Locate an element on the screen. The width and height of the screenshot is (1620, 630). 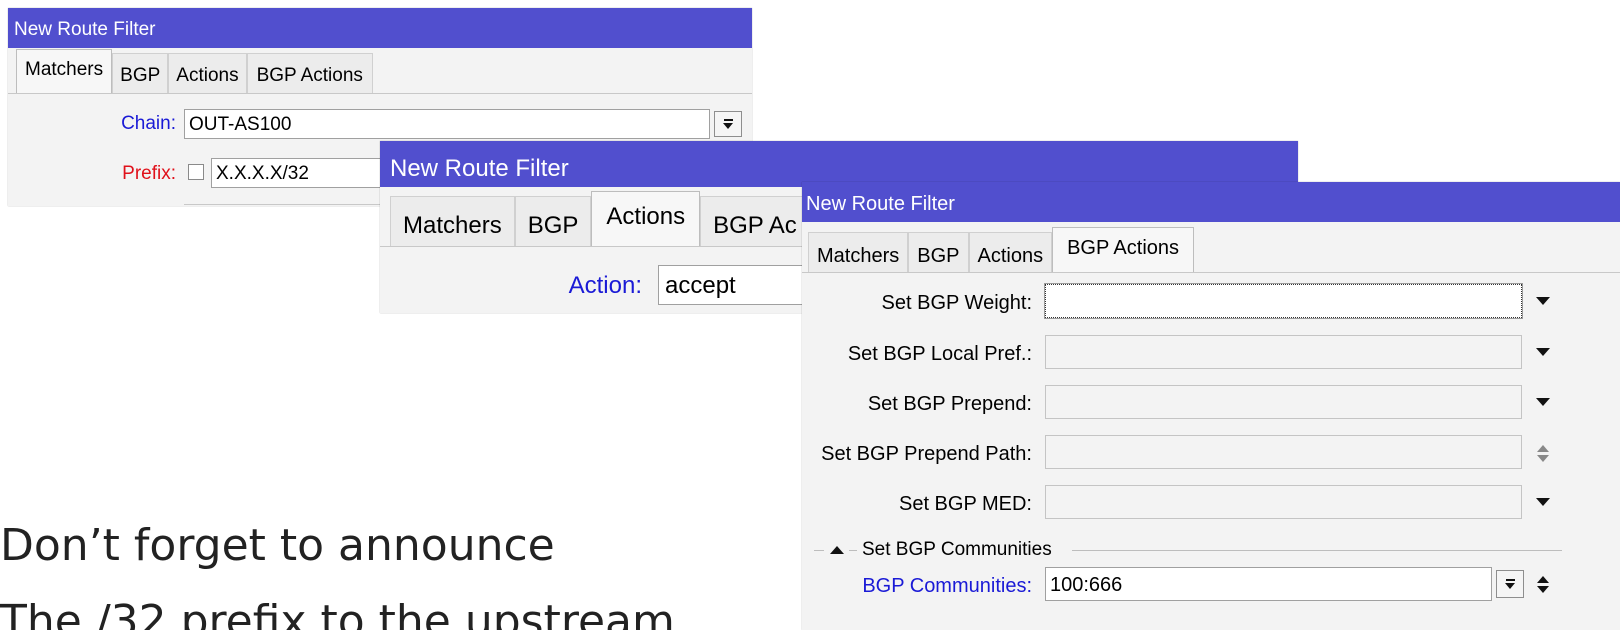
set-bgp-weight-dropdown is located at coordinates (1543, 301).